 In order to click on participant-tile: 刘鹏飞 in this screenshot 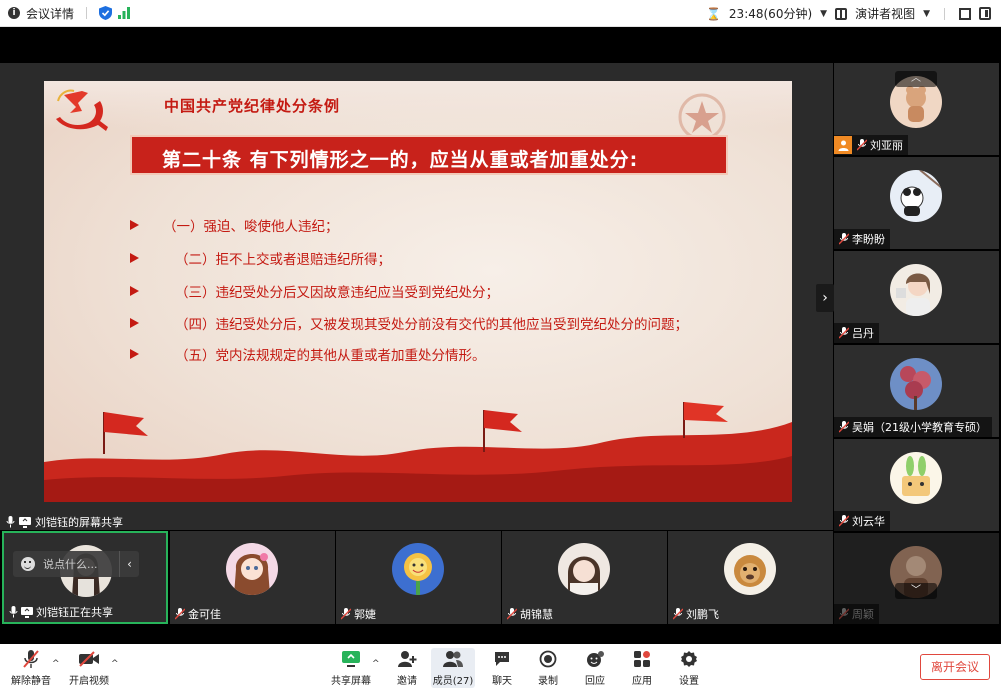, I will do `click(750, 577)`.